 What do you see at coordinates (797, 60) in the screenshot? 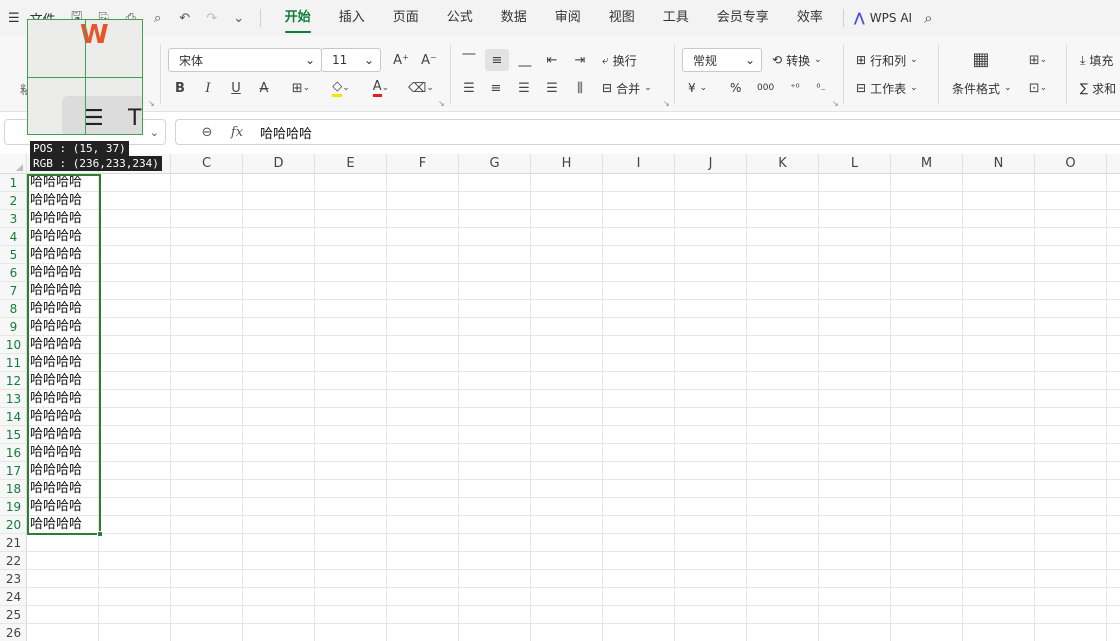
I see `convert-button: ⟲ 转换 ⌄` at bounding box center [797, 60].